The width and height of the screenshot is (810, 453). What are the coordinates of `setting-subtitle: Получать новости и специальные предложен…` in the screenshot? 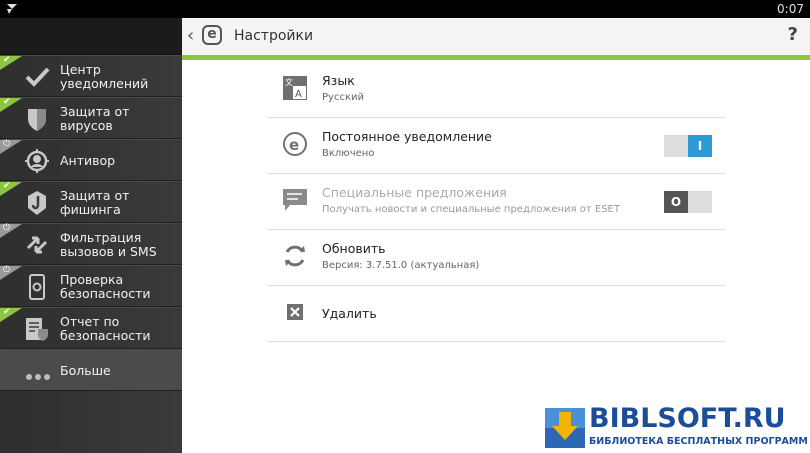 It's located at (471, 209).